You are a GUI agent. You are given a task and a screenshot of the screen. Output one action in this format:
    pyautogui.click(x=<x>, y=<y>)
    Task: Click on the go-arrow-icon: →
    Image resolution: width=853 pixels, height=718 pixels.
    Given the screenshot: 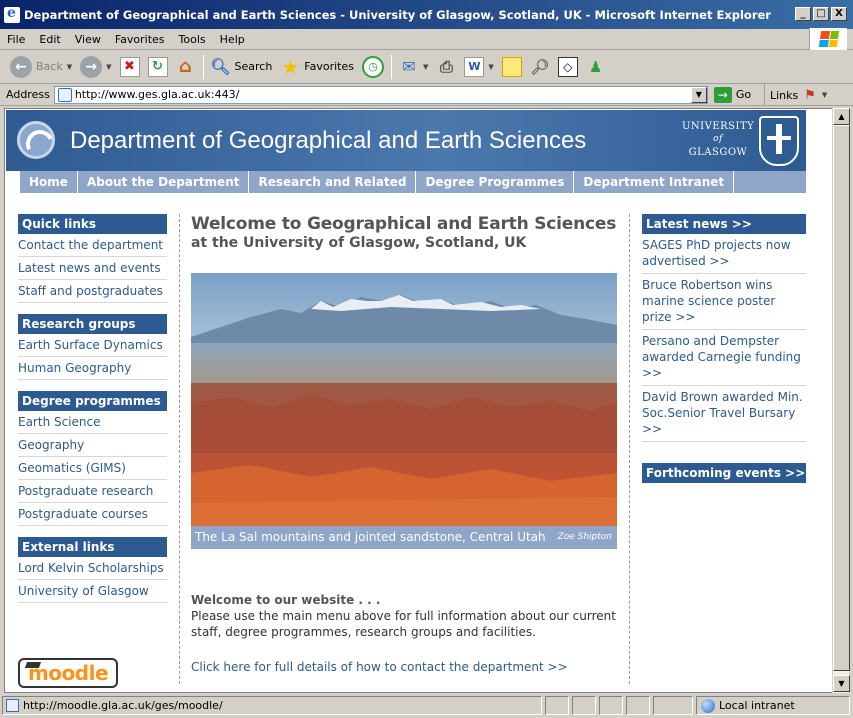 What is the action you would take?
    pyautogui.click(x=722, y=94)
    